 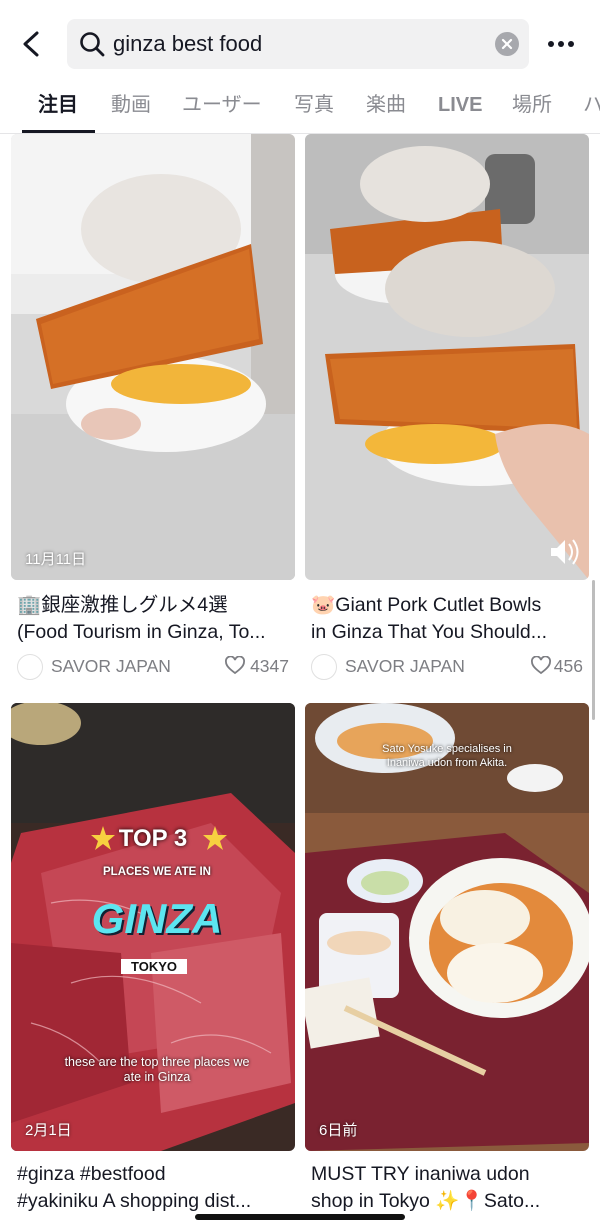 What do you see at coordinates (157, 1062) in the screenshot?
I see `overlay-caption: these are the top three places we` at bounding box center [157, 1062].